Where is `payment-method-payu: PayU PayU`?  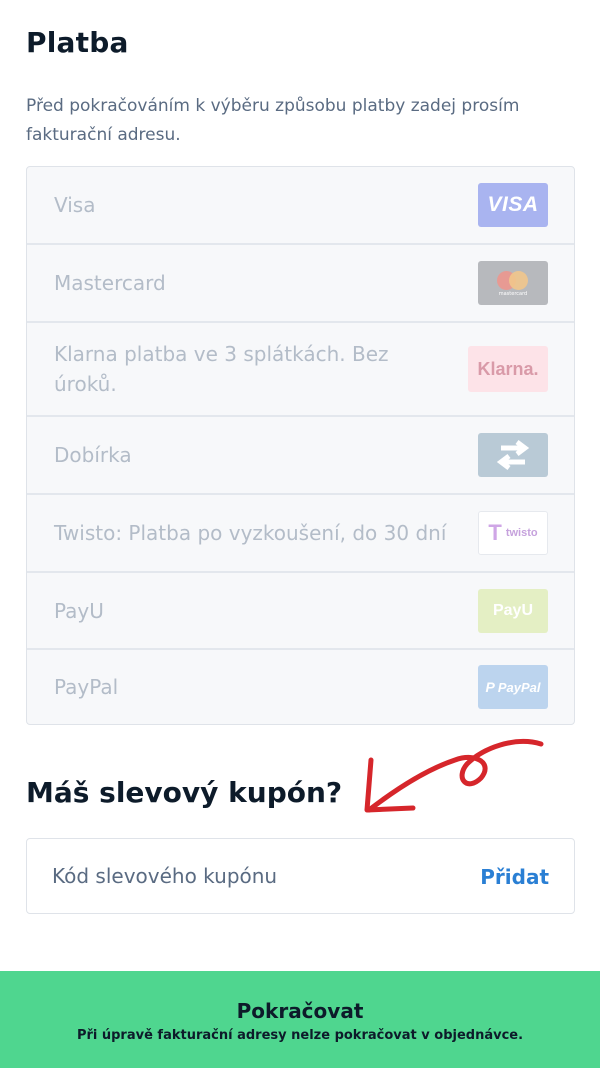 payment-method-payu: PayU PayU is located at coordinates (300, 609).